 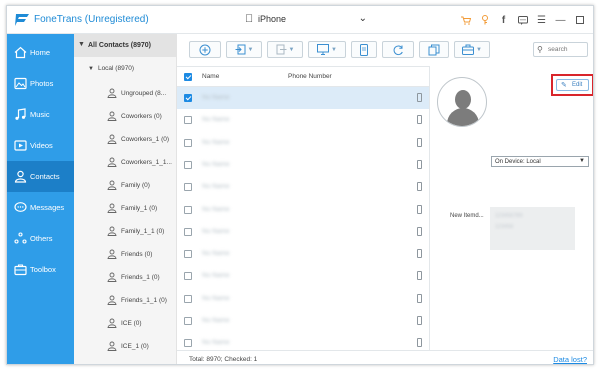 I want to click on contact-group-item: Friends (0), so click(x=129, y=254).